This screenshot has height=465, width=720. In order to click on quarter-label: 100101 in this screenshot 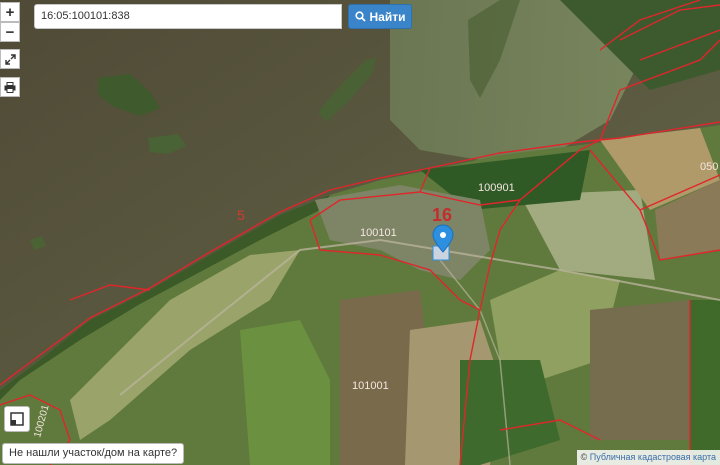, I will do `click(378, 233)`.